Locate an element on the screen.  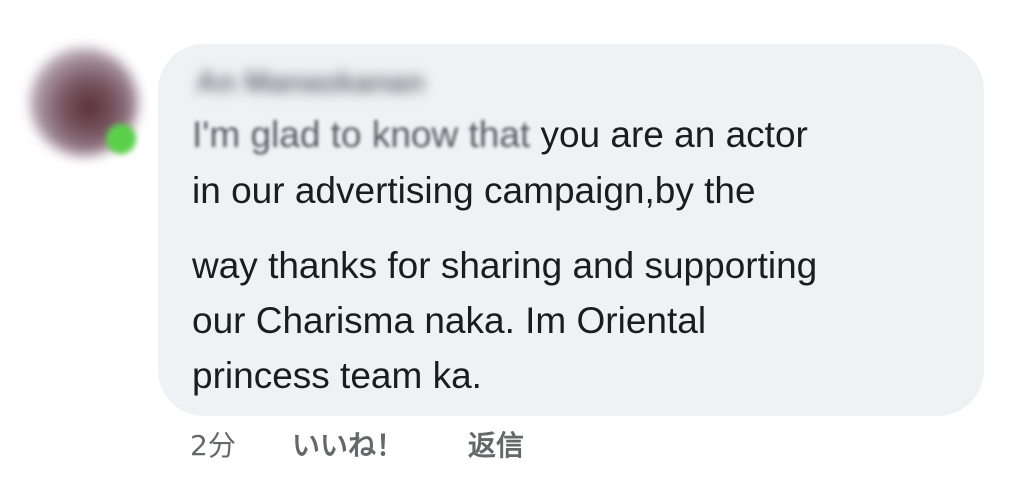
comment-text-blurred-segment: I'm glad to know that is located at coordinates (361, 134).